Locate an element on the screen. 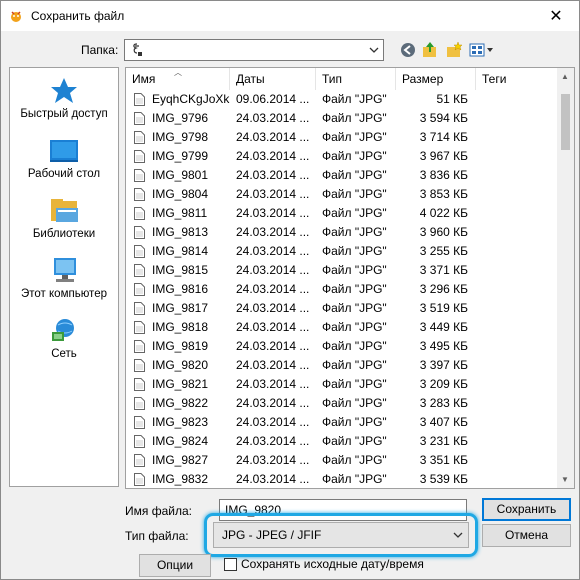 Image resolution: width=580 pixels, height=580 pixels. file-name-cell: IMG_9827 is located at coordinates (184, 460).